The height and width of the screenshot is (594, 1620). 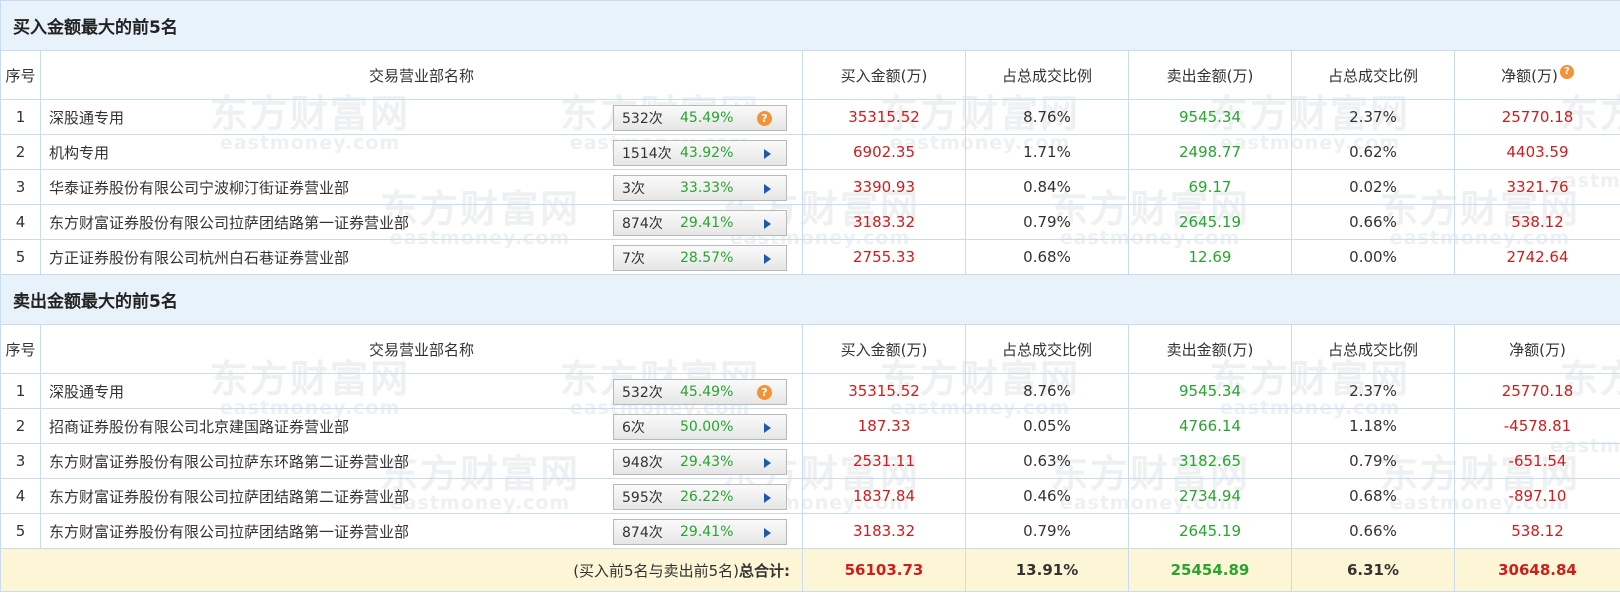 What do you see at coordinates (421, 531) in the screenshot?
I see `broker-cell: 东方财富证券股份有限公司拉萨团结路第一证券营业部 874次 29.41%` at bounding box center [421, 531].